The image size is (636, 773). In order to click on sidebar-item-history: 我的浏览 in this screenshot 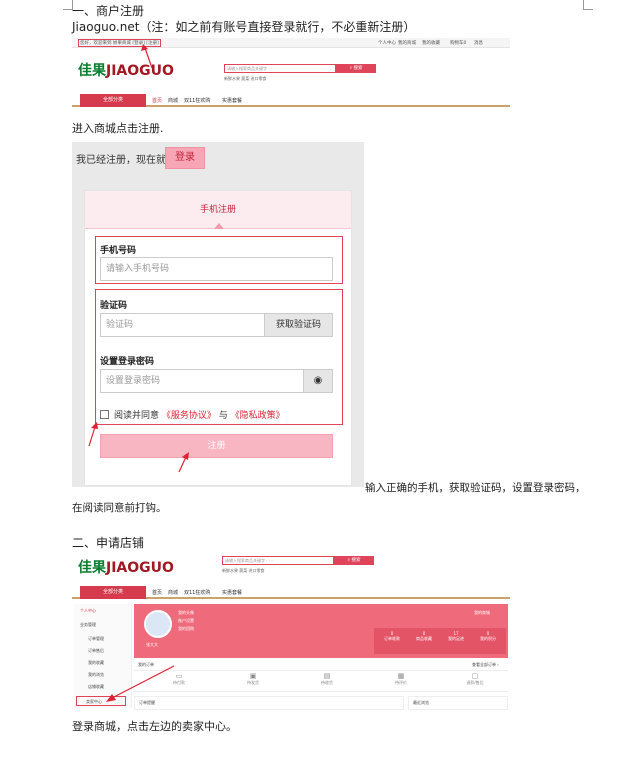, I will do `click(96, 675)`.